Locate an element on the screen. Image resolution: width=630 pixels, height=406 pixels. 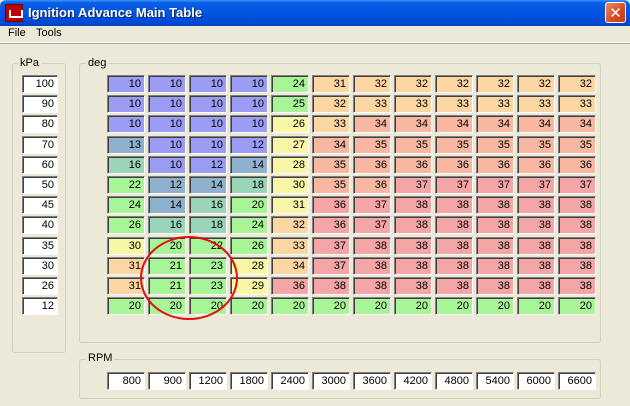
menu-tools: Tools is located at coordinates (49, 33).